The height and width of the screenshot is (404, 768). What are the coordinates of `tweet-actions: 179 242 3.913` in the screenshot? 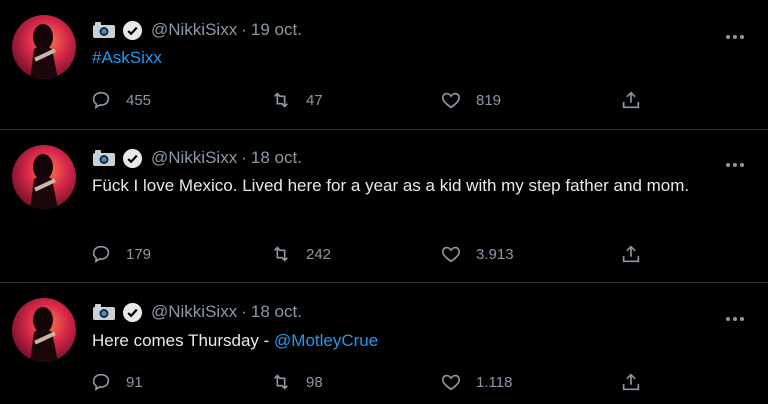 It's located at (370, 254).